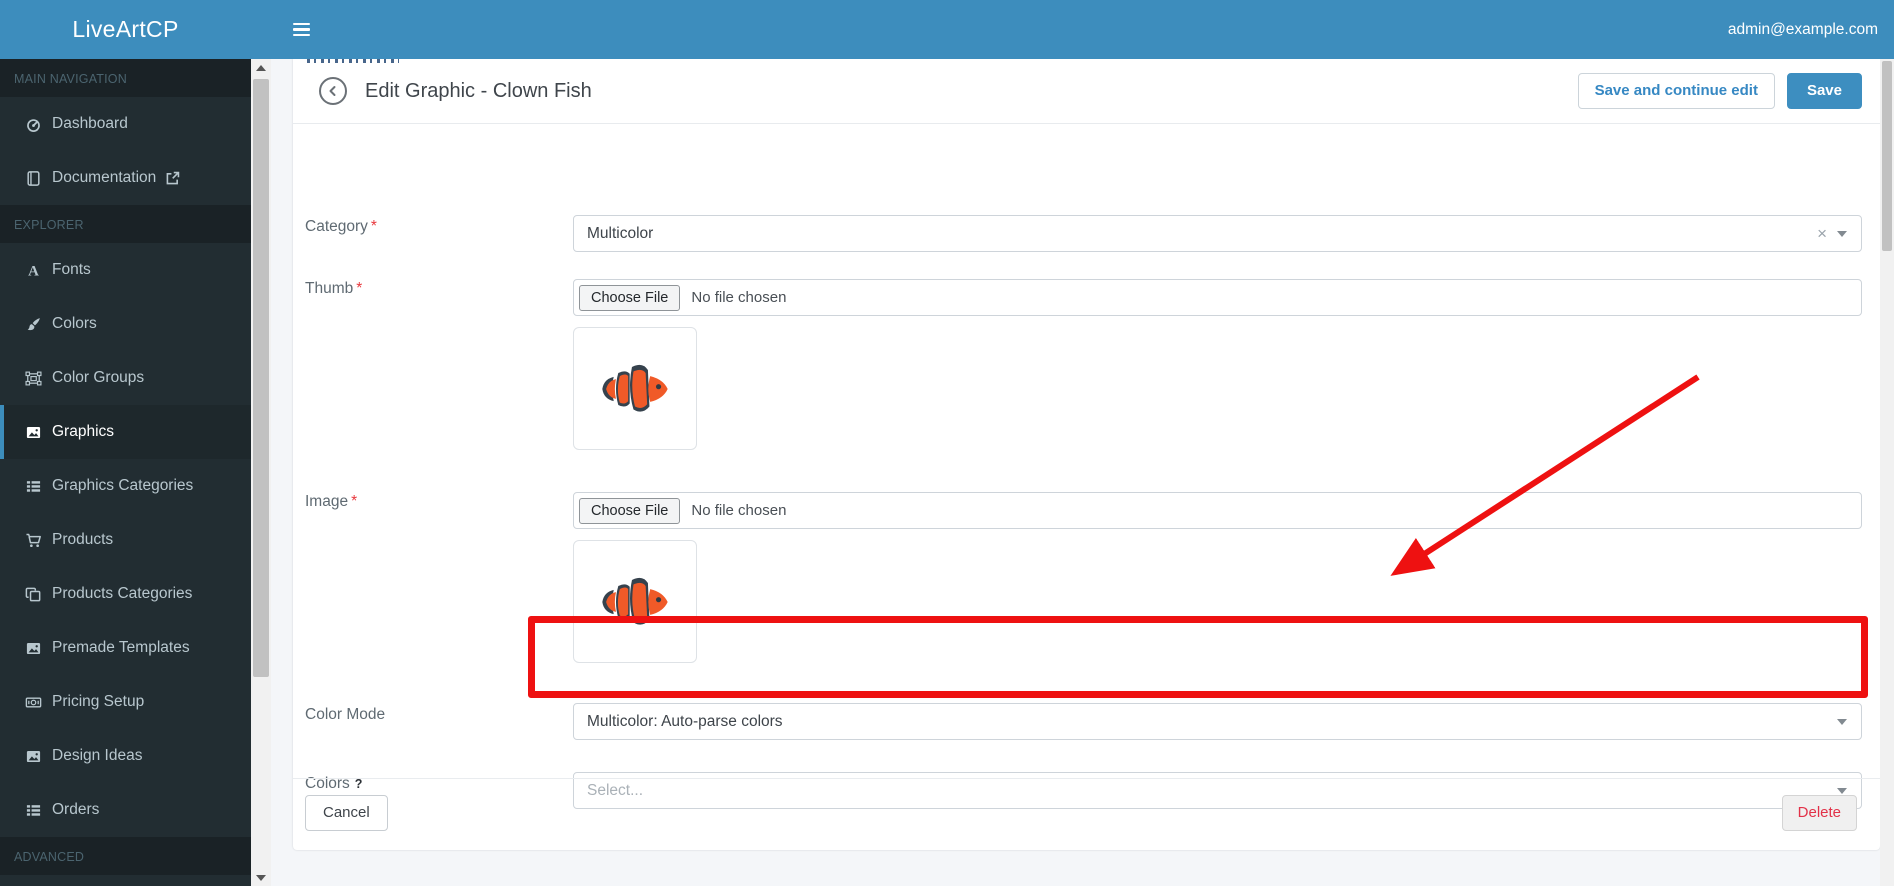 The image size is (1894, 886). What do you see at coordinates (261, 877) in the screenshot?
I see `scroll-down-icon` at bounding box center [261, 877].